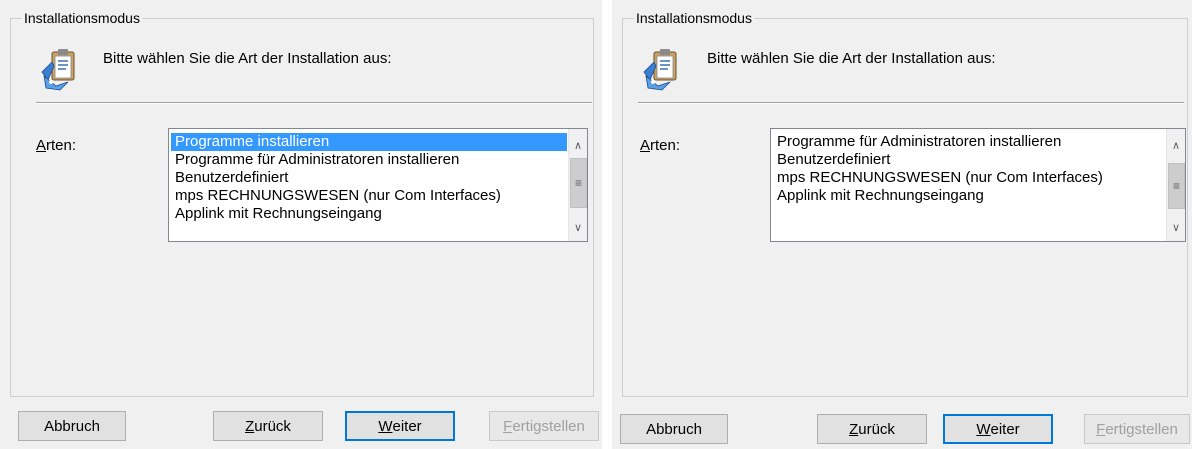 The width and height of the screenshot is (1192, 449). I want to click on list-item: Programme installieren, so click(369, 142).